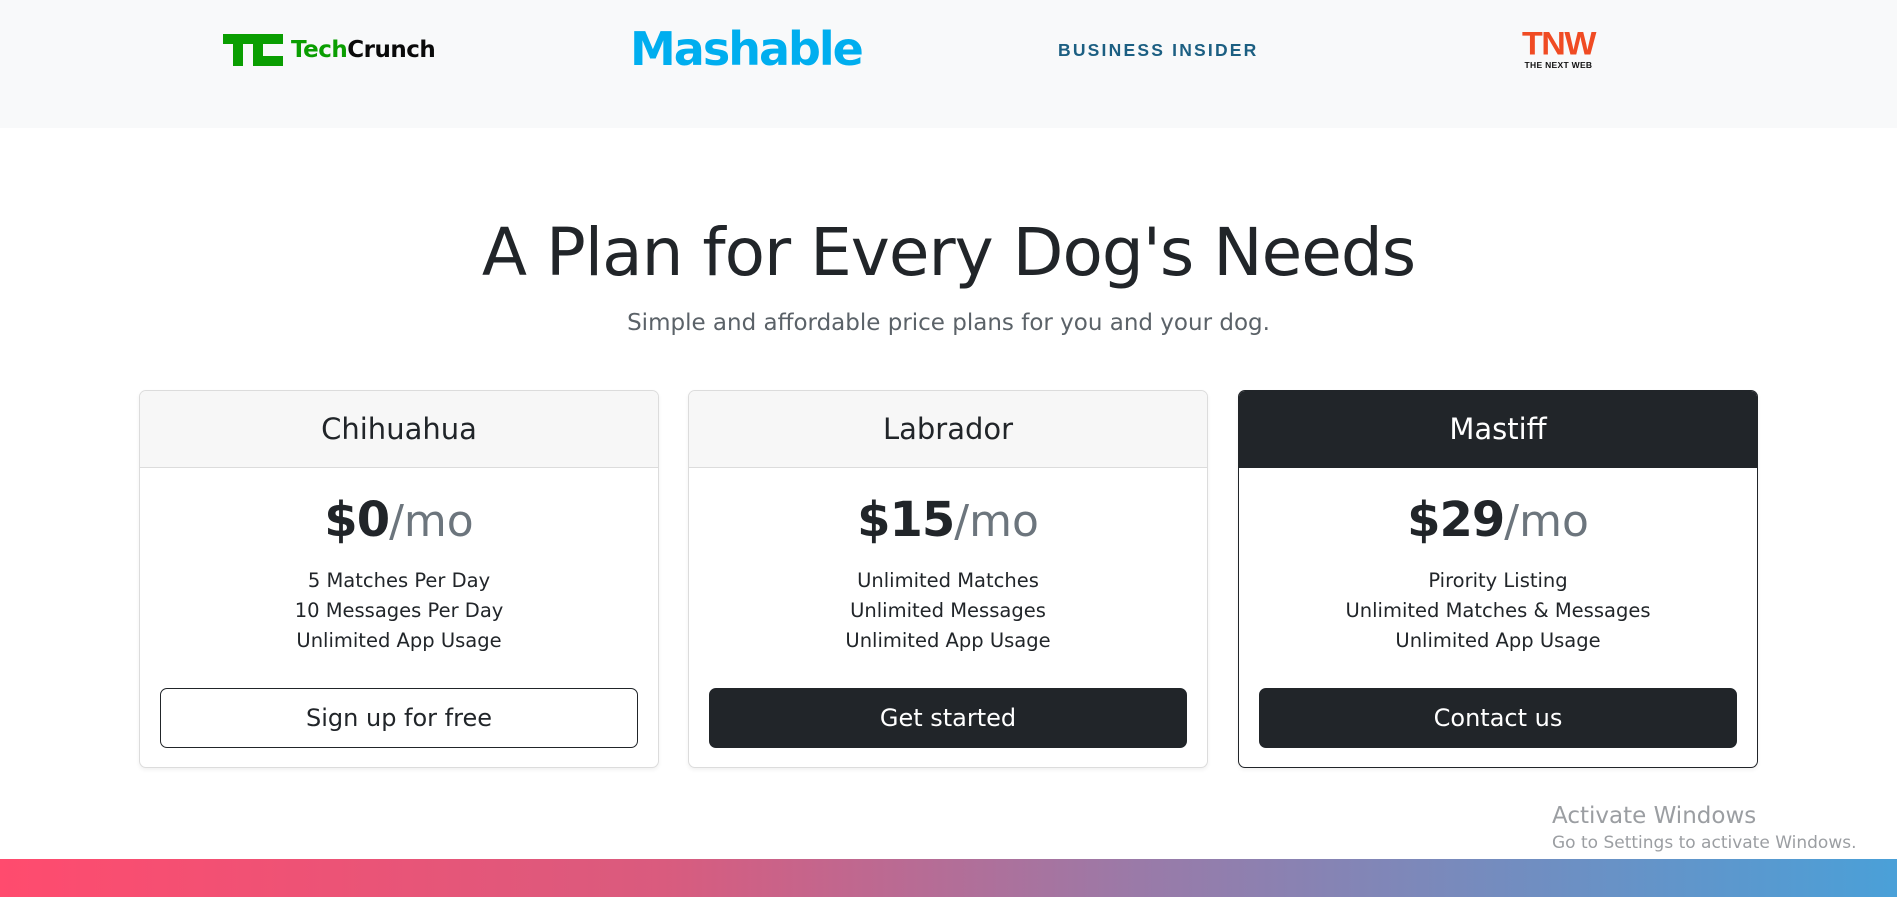 This screenshot has width=1897, height=897. What do you see at coordinates (1158, 50) in the screenshot?
I see `business-insider-logo: BUSINESS INSIDER` at bounding box center [1158, 50].